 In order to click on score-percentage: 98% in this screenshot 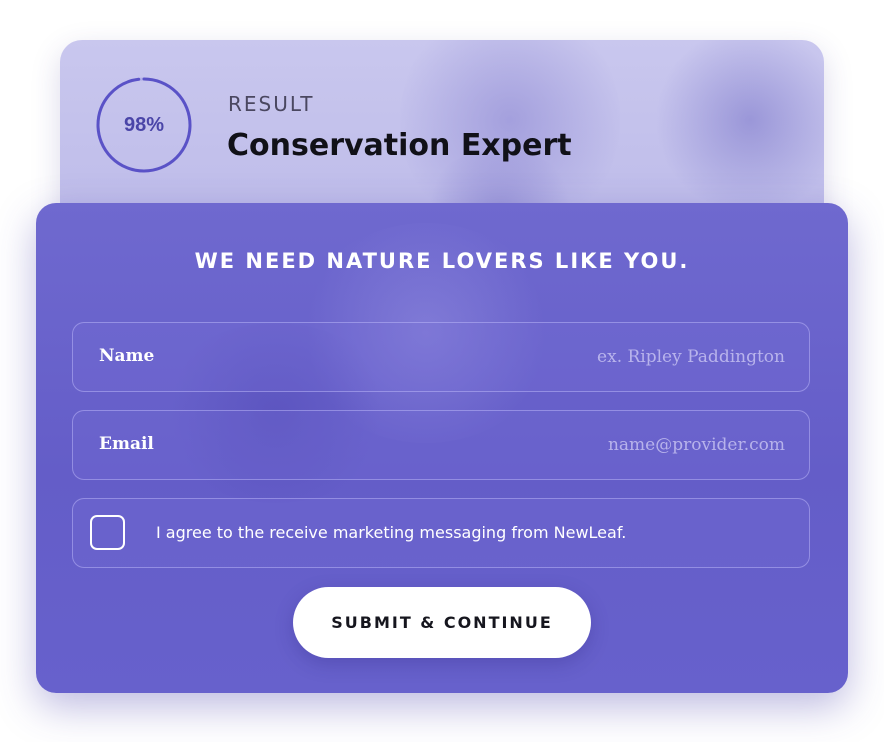, I will do `click(144, 124)`.